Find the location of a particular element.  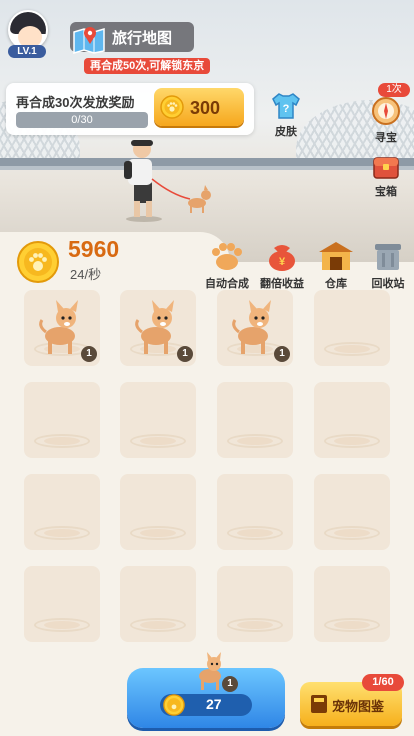

warehouse-button: 仓库 is located at coordinates (336, 265).